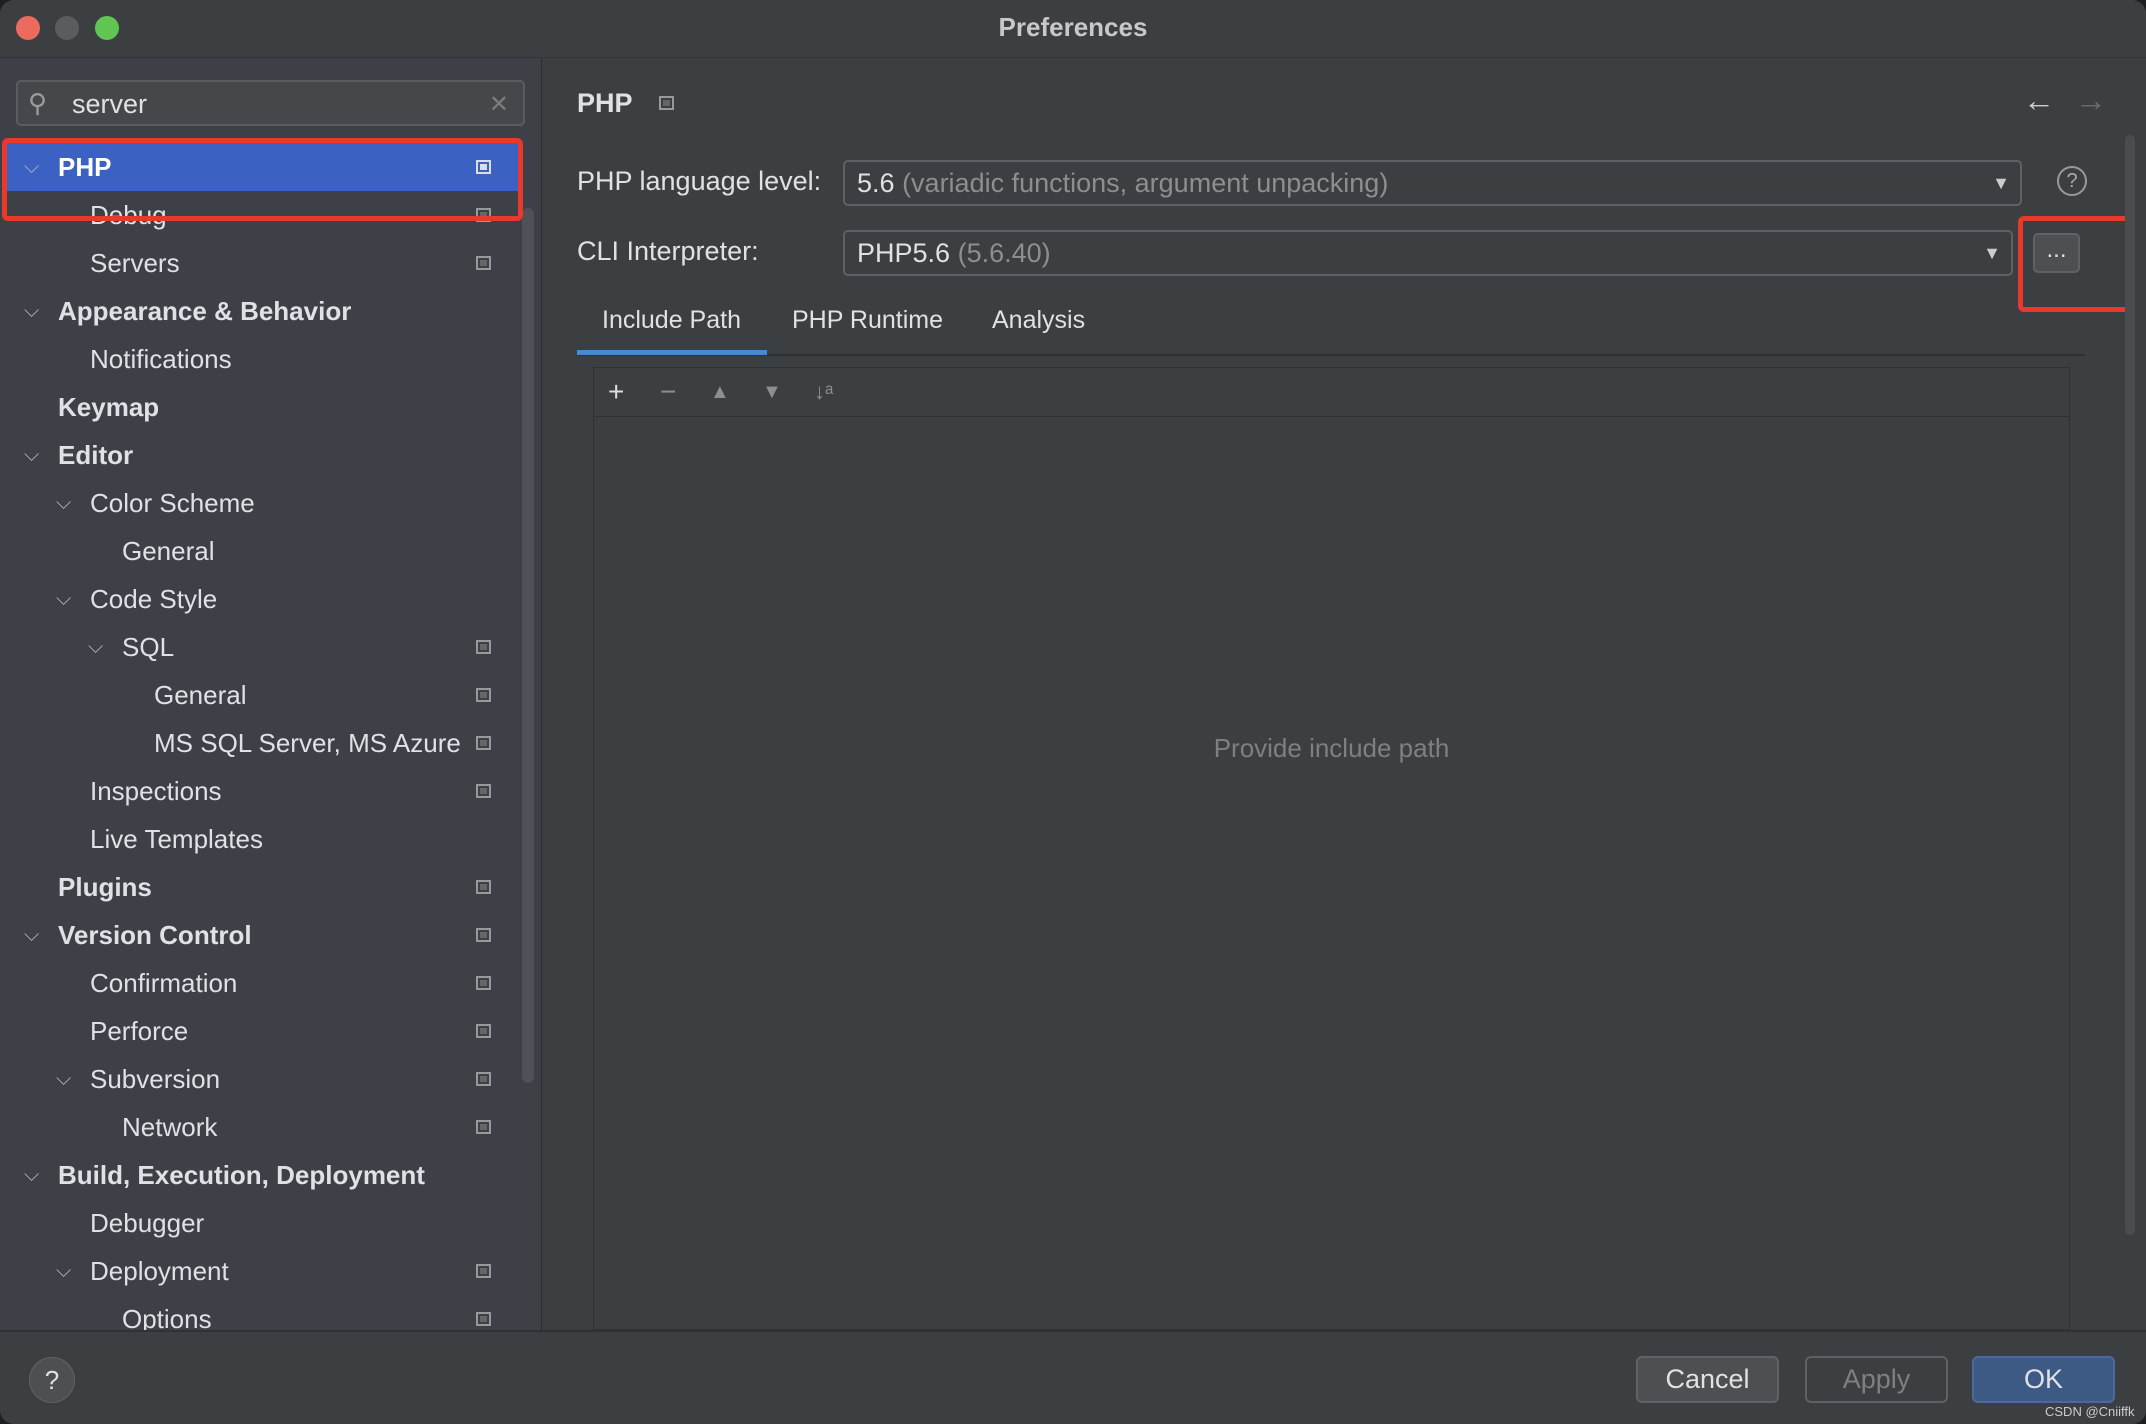 The image size is (2146, 1424). What do you see at coordinates (1331, 355) in the screenshot?
I see `tab-divider` at bounding box center [1331, 355].